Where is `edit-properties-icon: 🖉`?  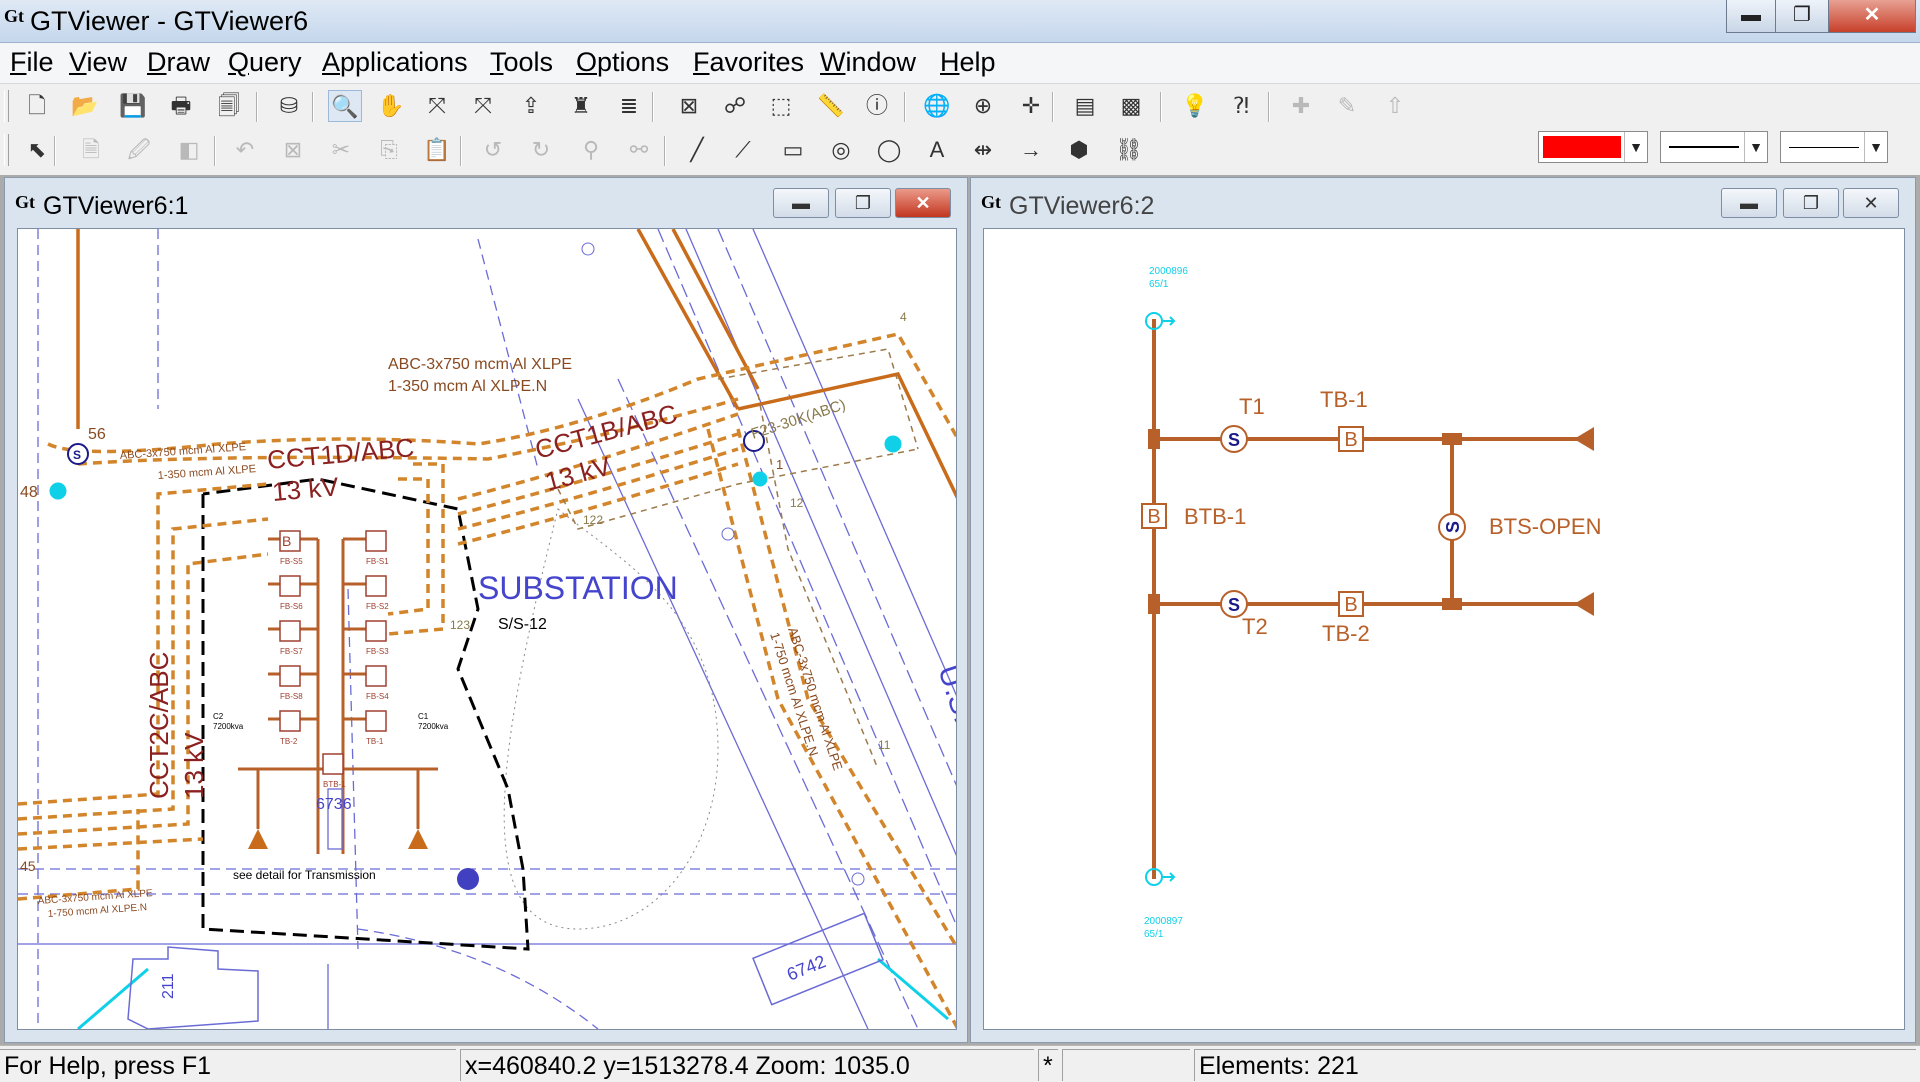 edit-properties-icon: 🖉 is located at coordinates (139, 150).